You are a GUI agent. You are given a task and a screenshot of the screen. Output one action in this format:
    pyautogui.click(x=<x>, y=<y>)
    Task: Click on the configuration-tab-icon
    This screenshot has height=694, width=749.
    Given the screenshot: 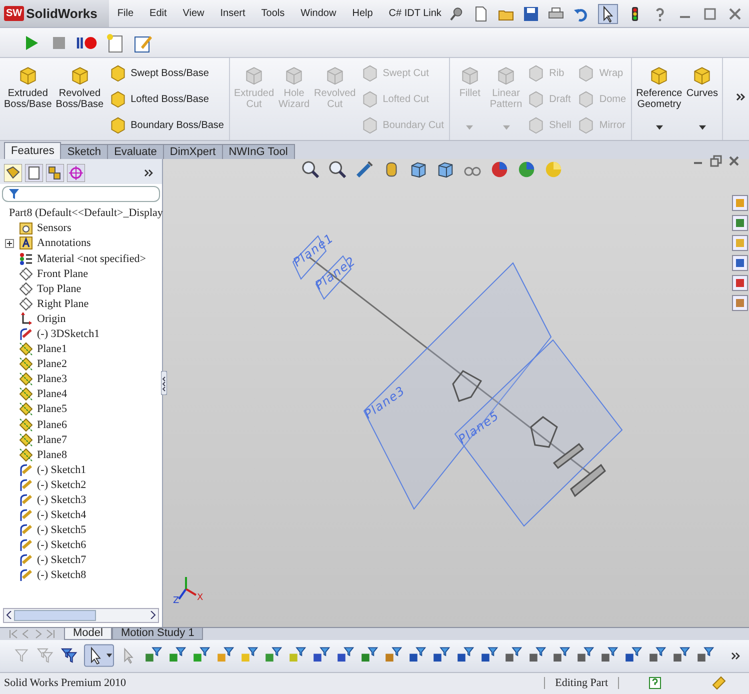 What is the action you would take?
    pyautogui.click(x=55, y=173)
    